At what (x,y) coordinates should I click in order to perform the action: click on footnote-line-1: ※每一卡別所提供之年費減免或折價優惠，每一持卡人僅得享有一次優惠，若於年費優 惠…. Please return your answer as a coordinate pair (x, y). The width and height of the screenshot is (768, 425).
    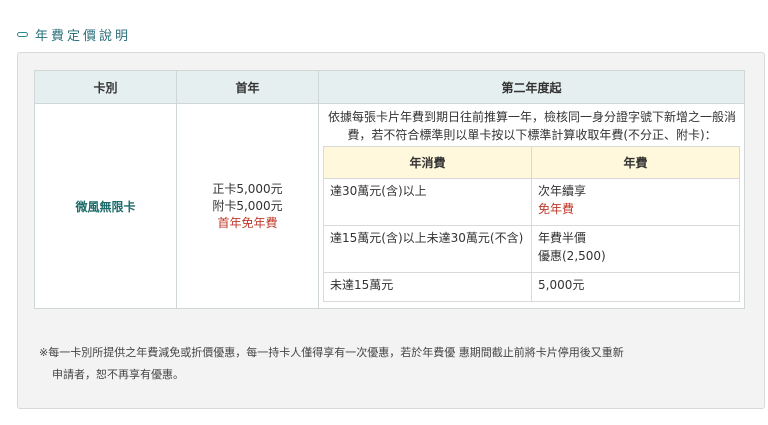
    Looking at the image, I should click on (331, 352).